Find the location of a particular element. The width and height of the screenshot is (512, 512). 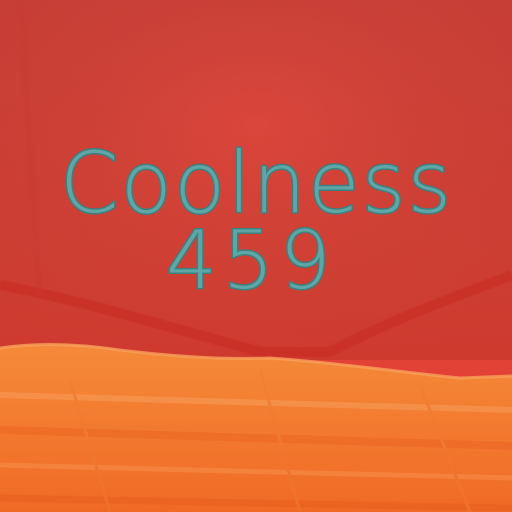

coolness-value: 459 is located at coordinates (251, 260).